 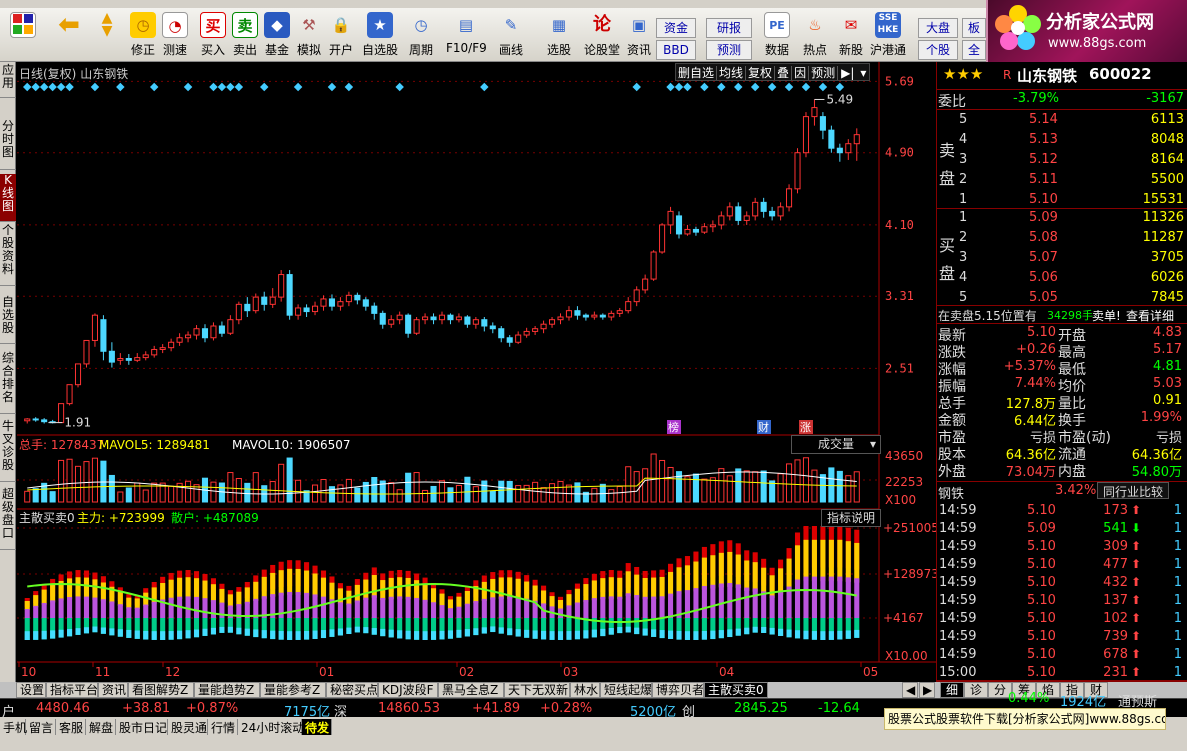 I want to click on indicator-explain-button: 指标说明, so click(x=851, y=518).